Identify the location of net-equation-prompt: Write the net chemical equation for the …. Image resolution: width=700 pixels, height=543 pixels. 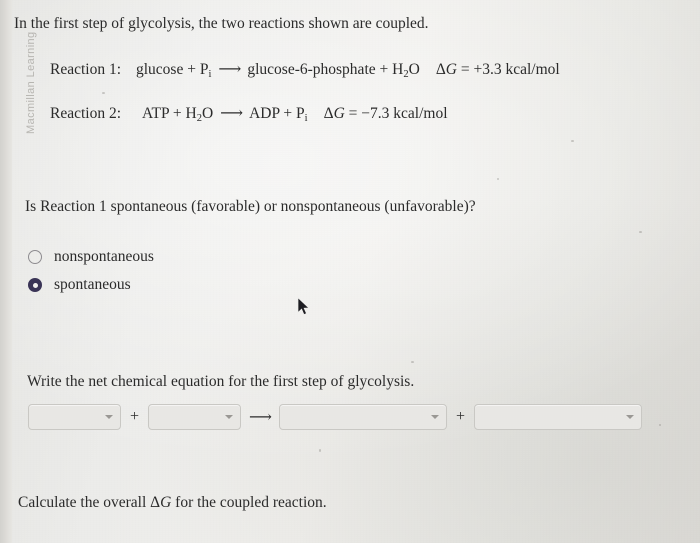
(221, 381).